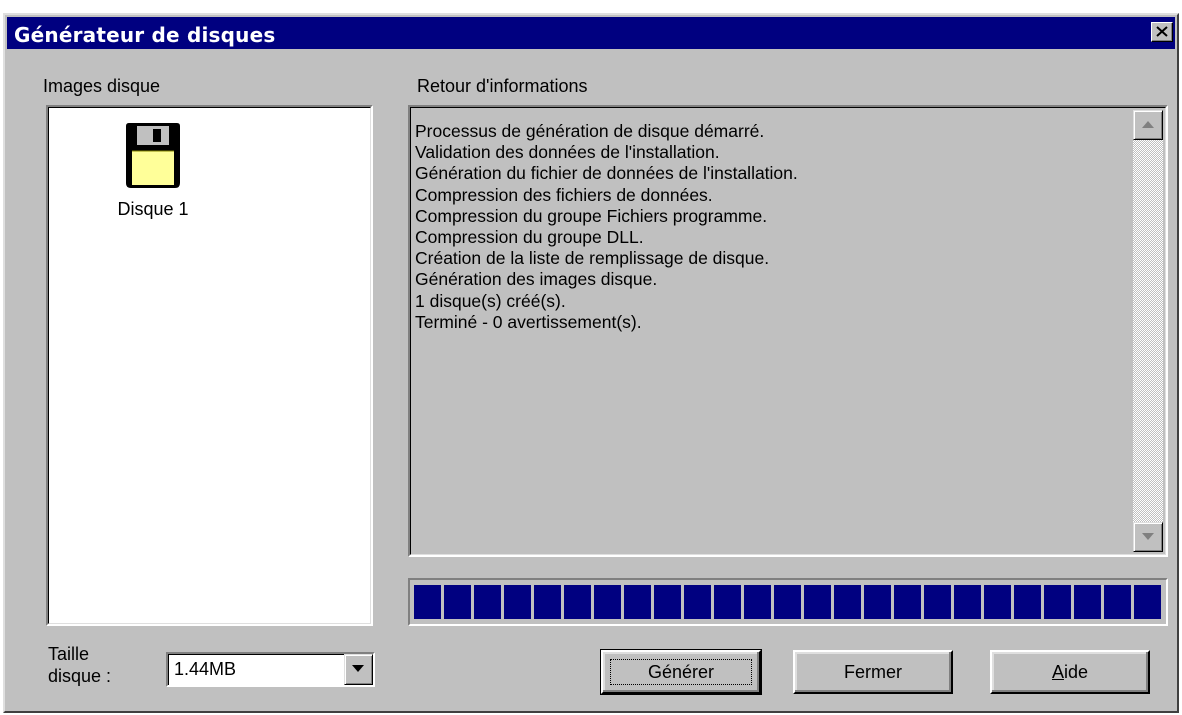  I want to click on generate-button: Générer, so click(681, 672).